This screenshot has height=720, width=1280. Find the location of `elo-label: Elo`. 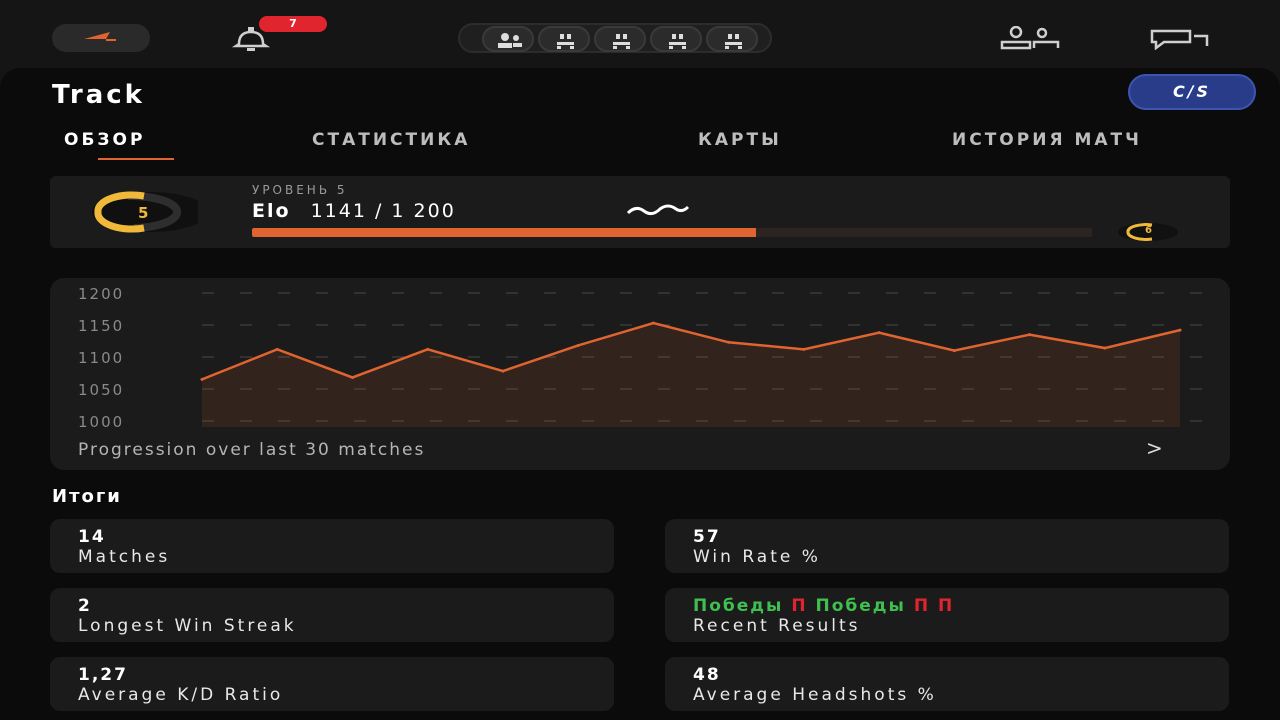

elo-label: Elo is located at coordinates (271, 211).